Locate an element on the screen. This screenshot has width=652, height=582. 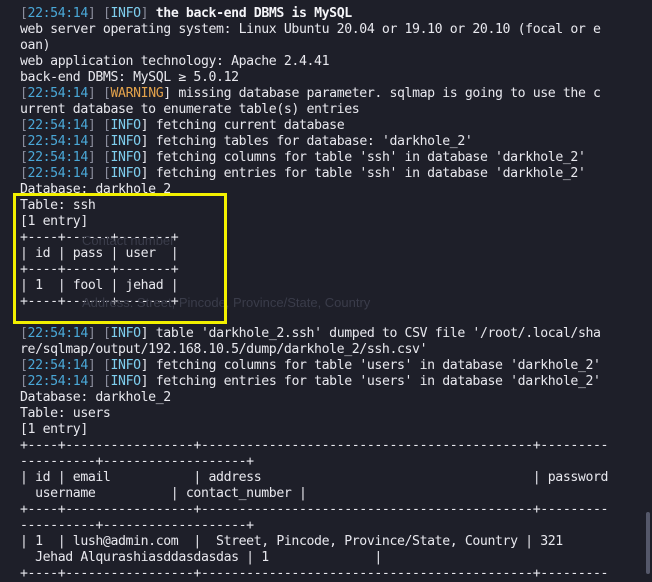
scrollbar-thumb is located at coordinates (648, 543).